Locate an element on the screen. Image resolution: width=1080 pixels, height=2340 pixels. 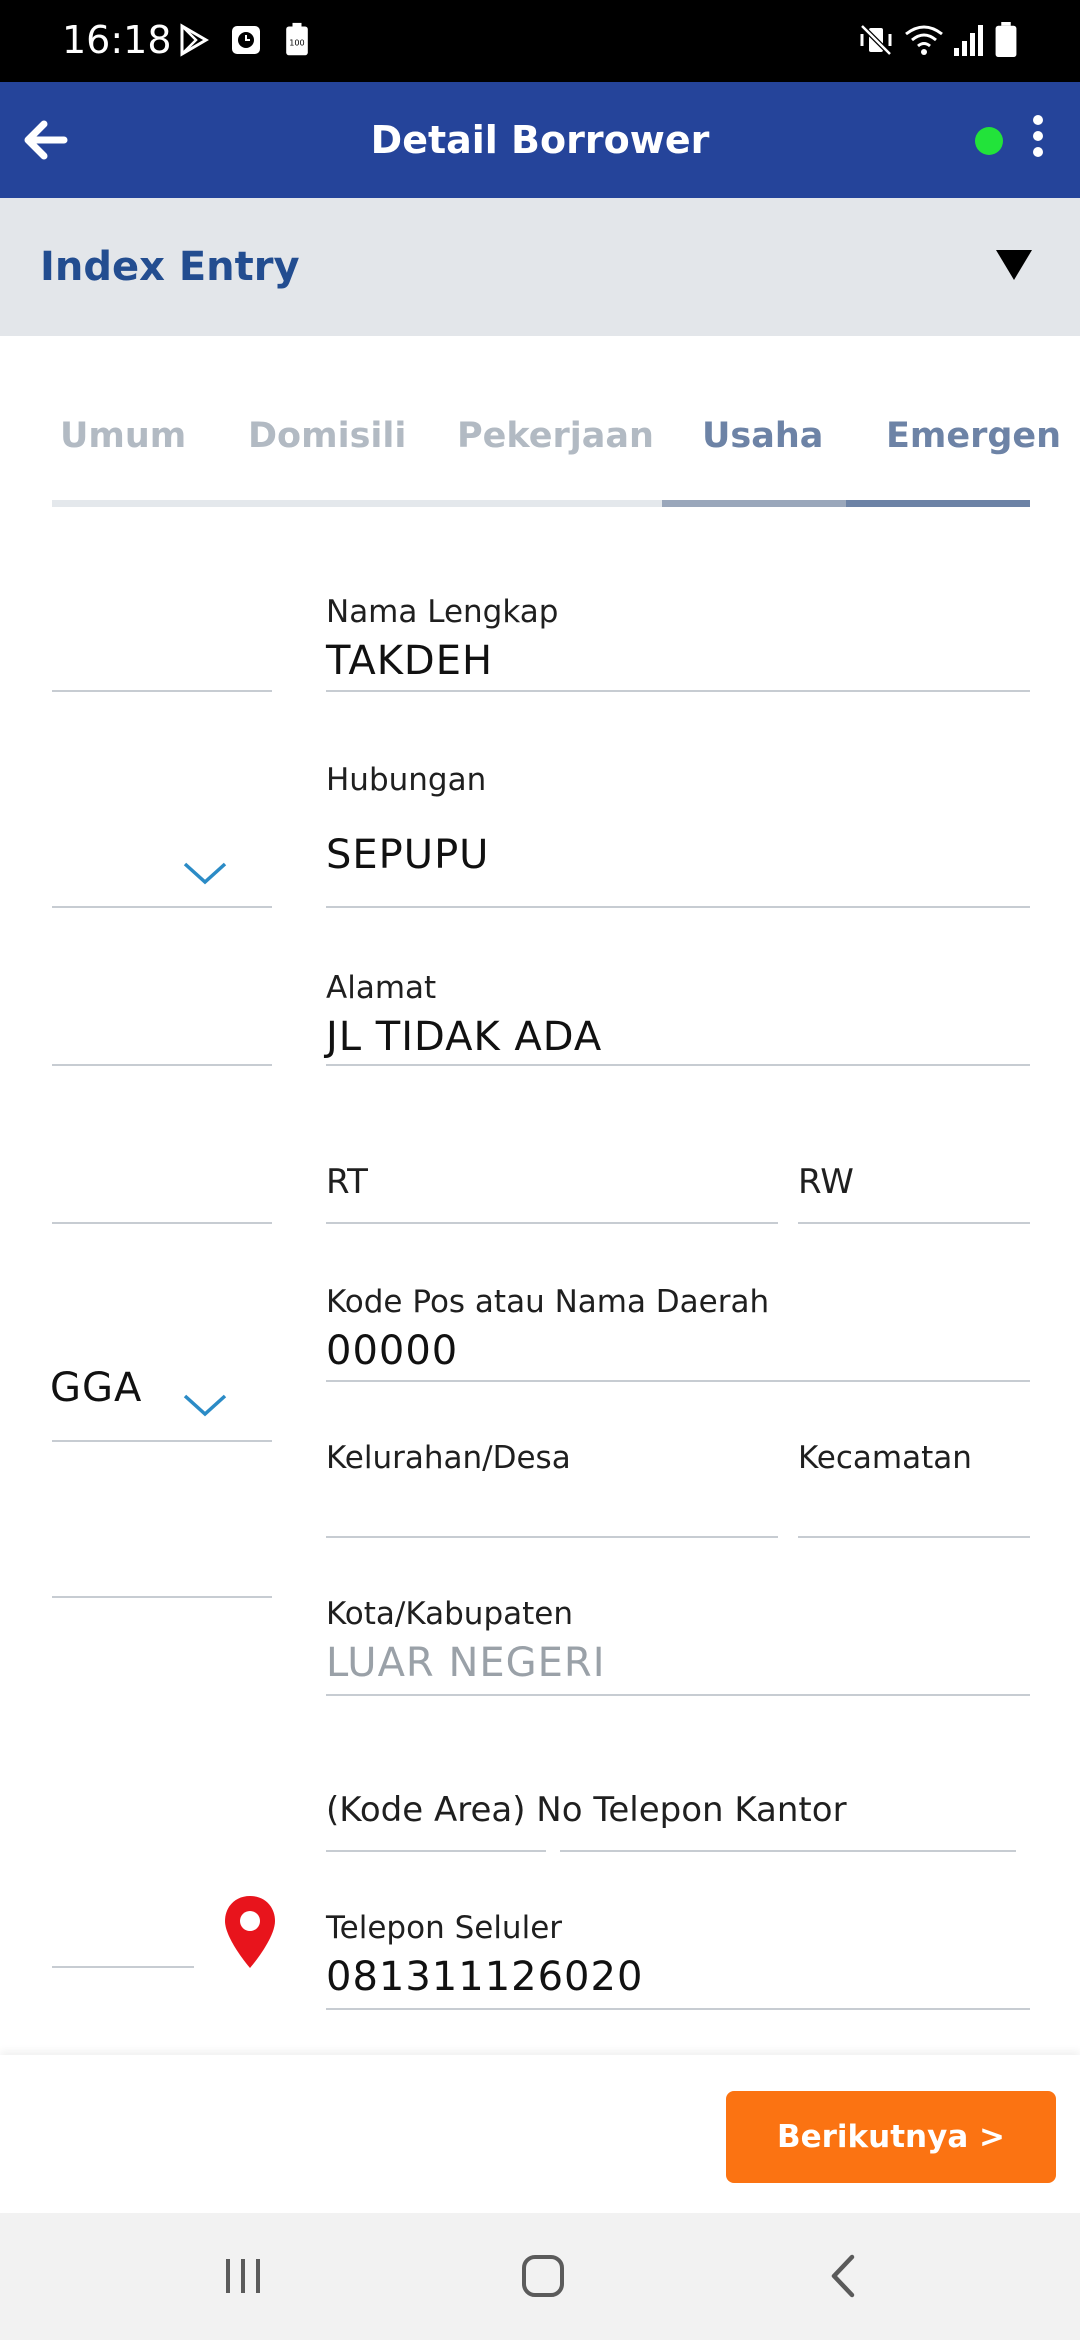
collapse-triangle-icon is located at coordinates (1014, 265).